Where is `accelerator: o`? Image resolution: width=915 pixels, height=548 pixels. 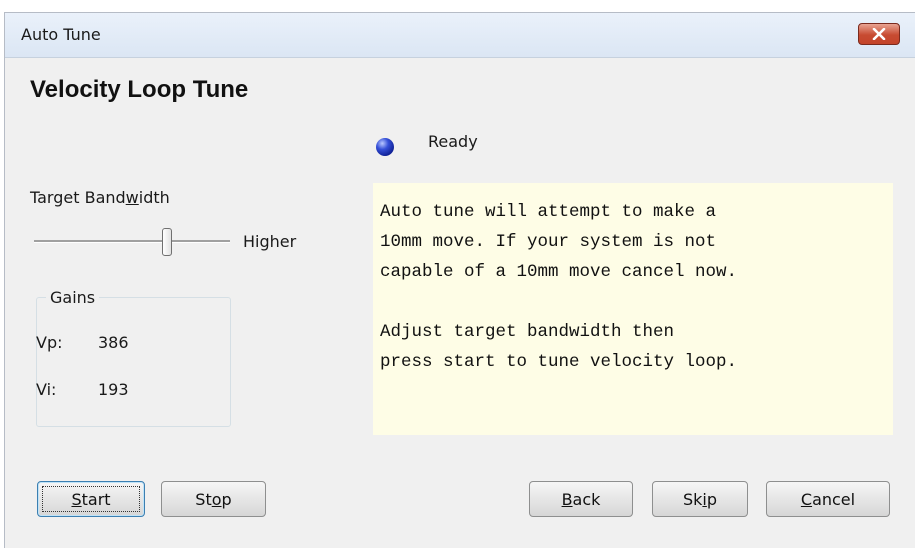
accelerator: o is located at coordinates (216, 499).